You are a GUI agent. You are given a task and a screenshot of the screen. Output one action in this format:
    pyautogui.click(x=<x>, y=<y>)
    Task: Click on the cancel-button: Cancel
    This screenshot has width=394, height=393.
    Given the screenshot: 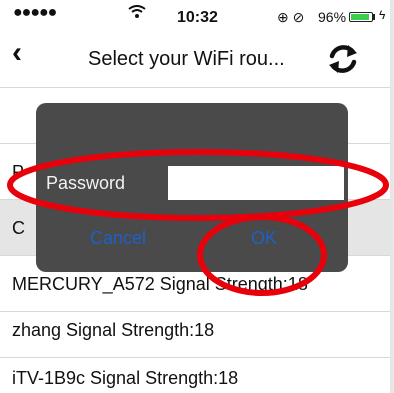 What is the action you would take?
    pyautogui.click(x=118, y=238)
    